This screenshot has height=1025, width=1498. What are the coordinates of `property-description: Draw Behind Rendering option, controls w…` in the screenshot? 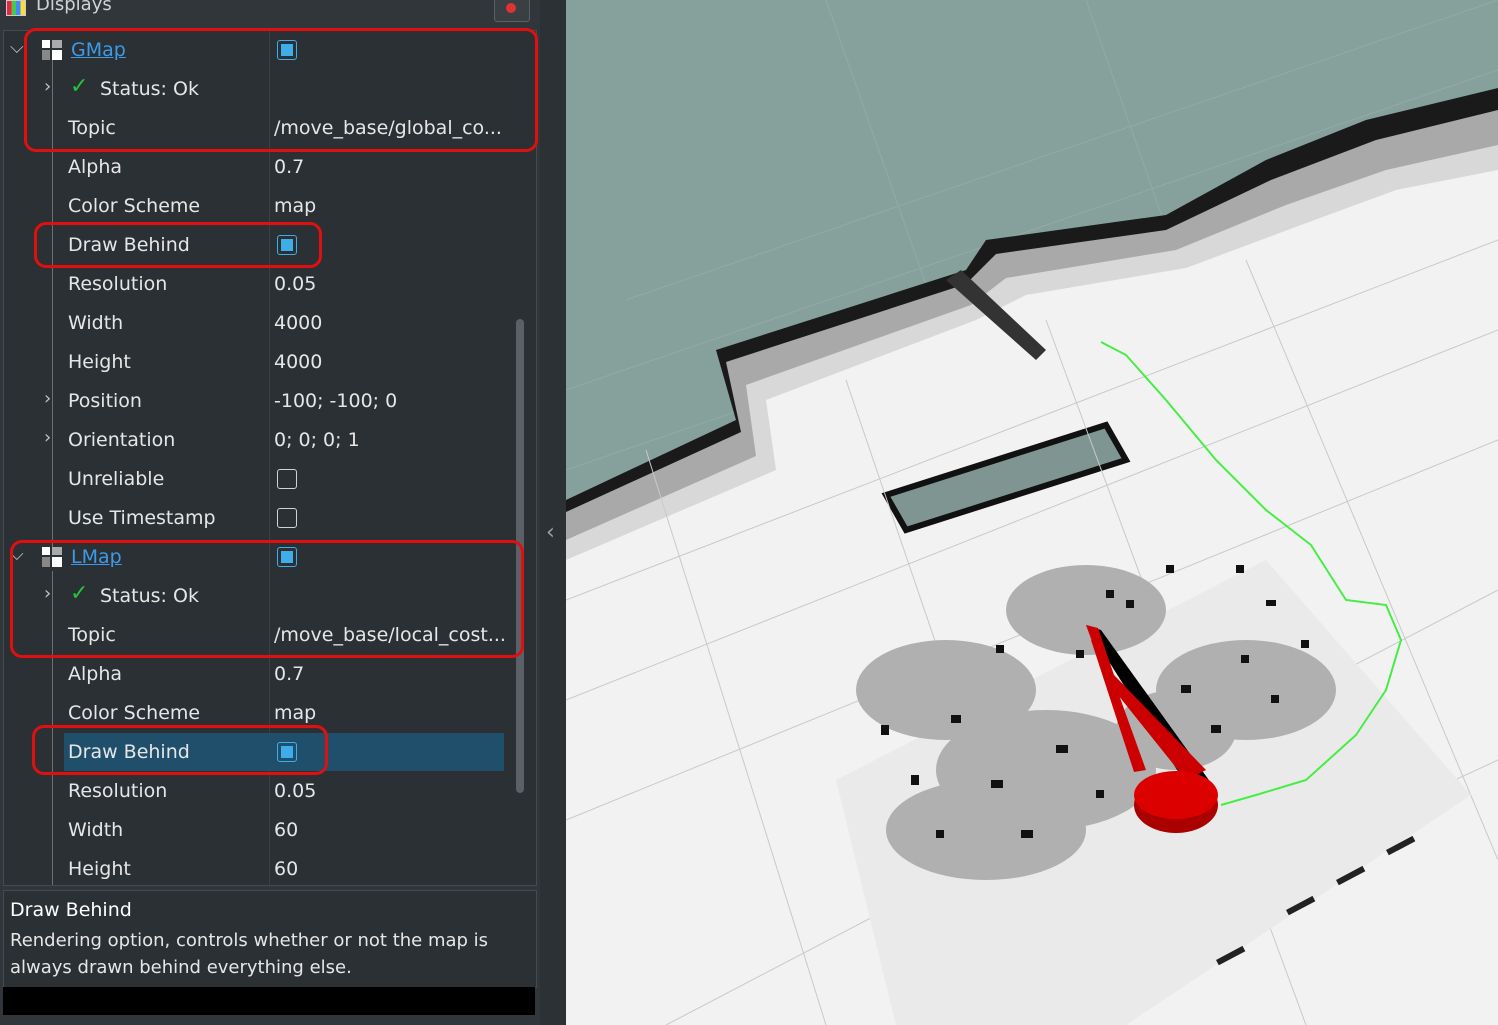 It's located at (270, 939).